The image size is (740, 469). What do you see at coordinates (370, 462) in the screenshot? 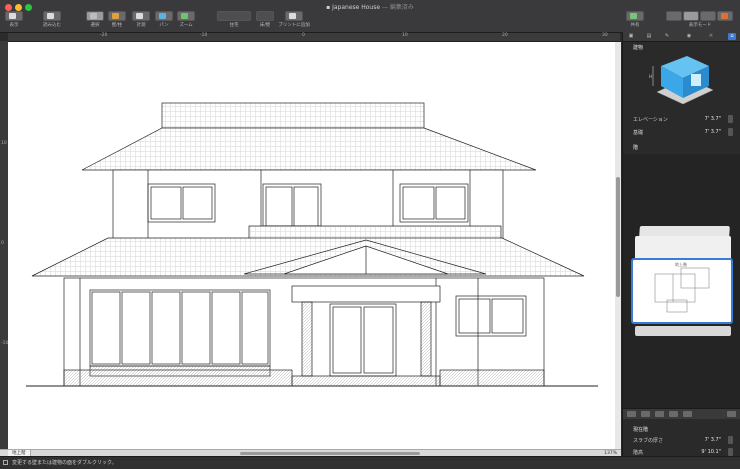
I see `status-bar: 変更する壁または建物の面をダブルクリック。` at bounding box center [370, 462].